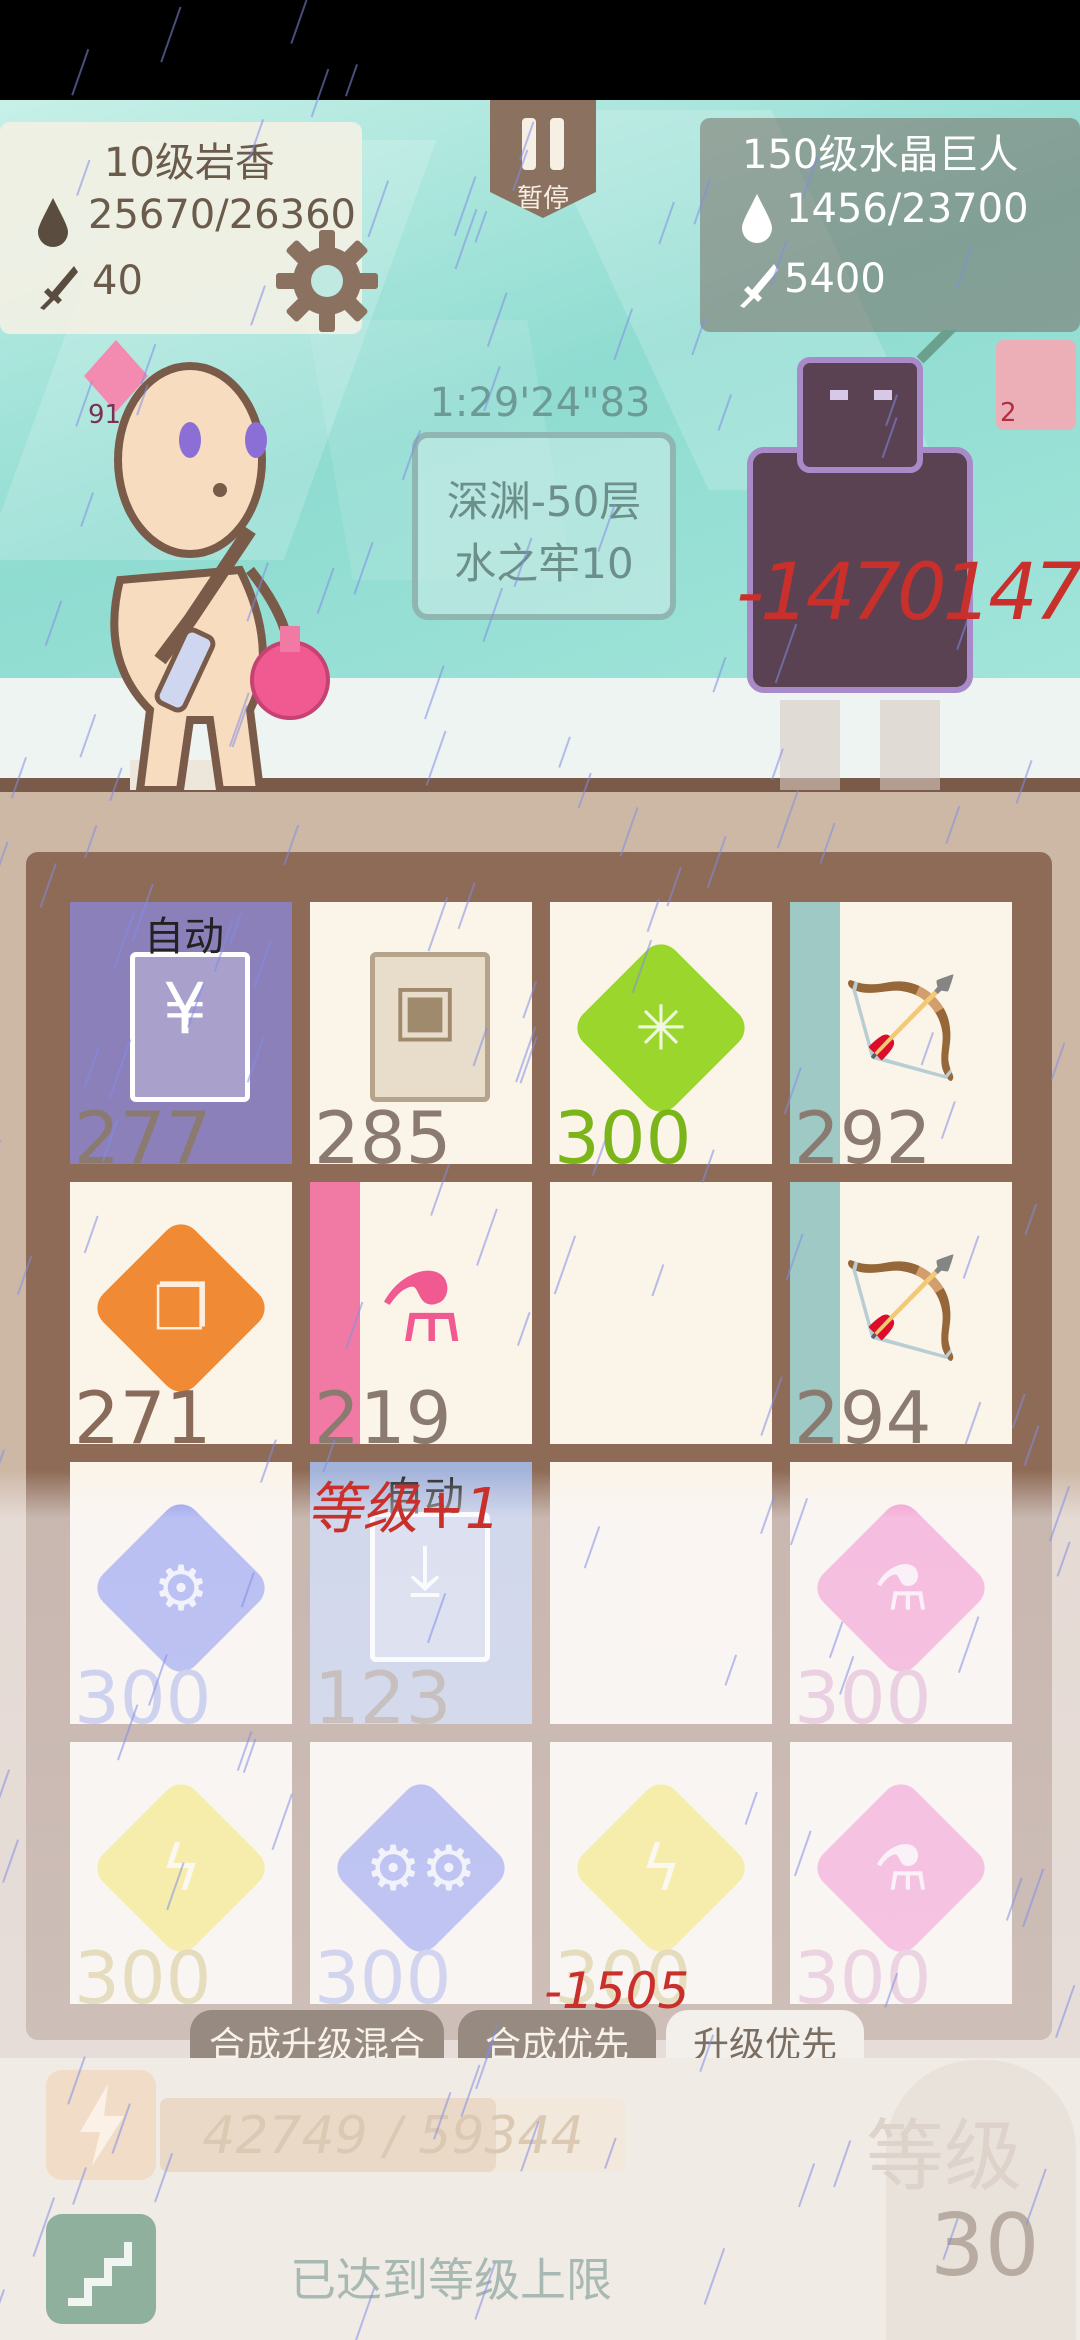 The height and width of the screenshot is (2340, 1080). I want to click on stairs-icon, so click(101, 2269).